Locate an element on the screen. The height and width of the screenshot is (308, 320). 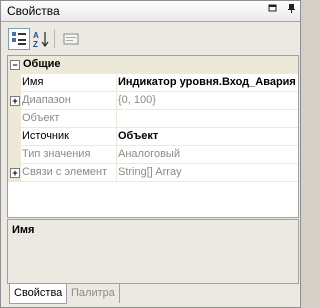
categorized-icon is located at coordinates (19, 38).